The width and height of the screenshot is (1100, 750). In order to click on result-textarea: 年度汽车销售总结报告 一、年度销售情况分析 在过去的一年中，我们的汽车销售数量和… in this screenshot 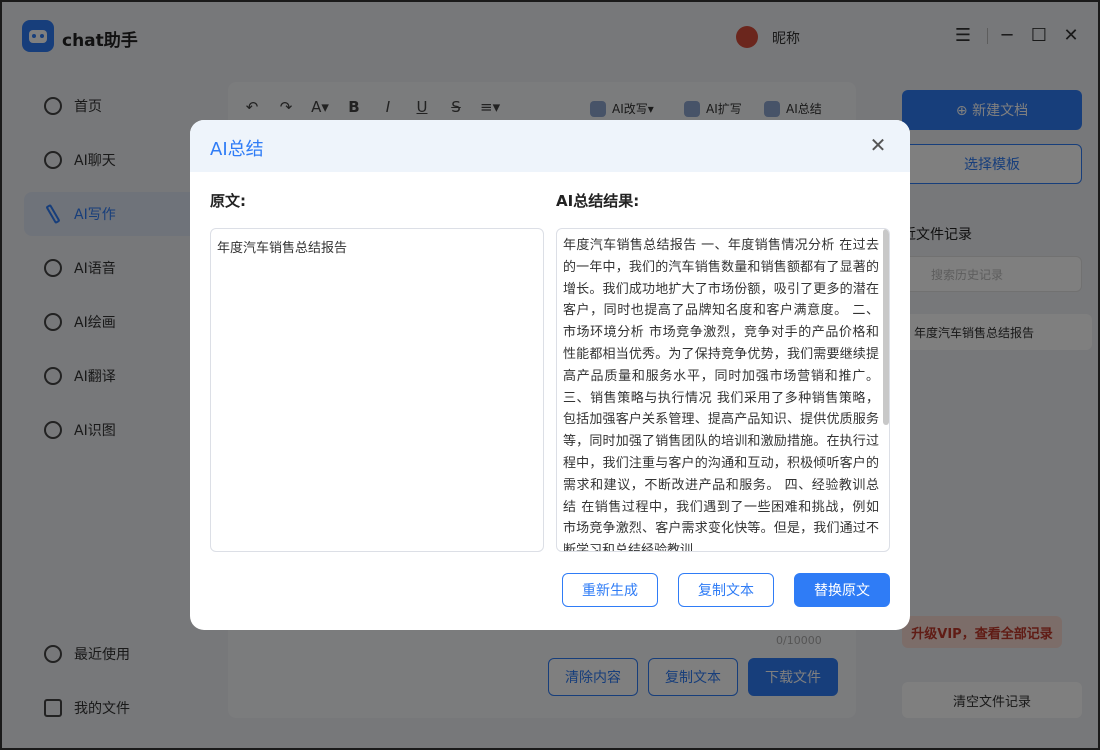, I will do `click(723, 390)`.